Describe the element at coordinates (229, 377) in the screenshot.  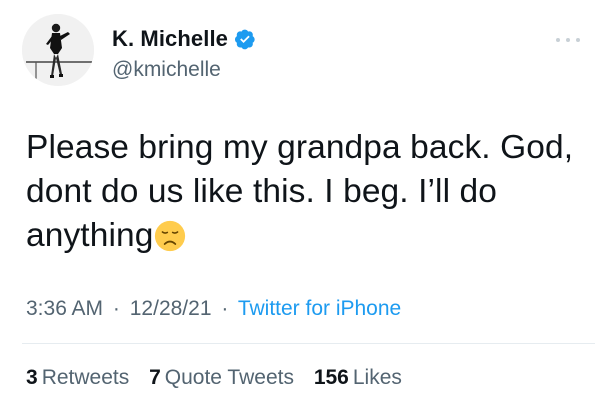
I see `quote-tweets-label: Quote Tweets` at that location.